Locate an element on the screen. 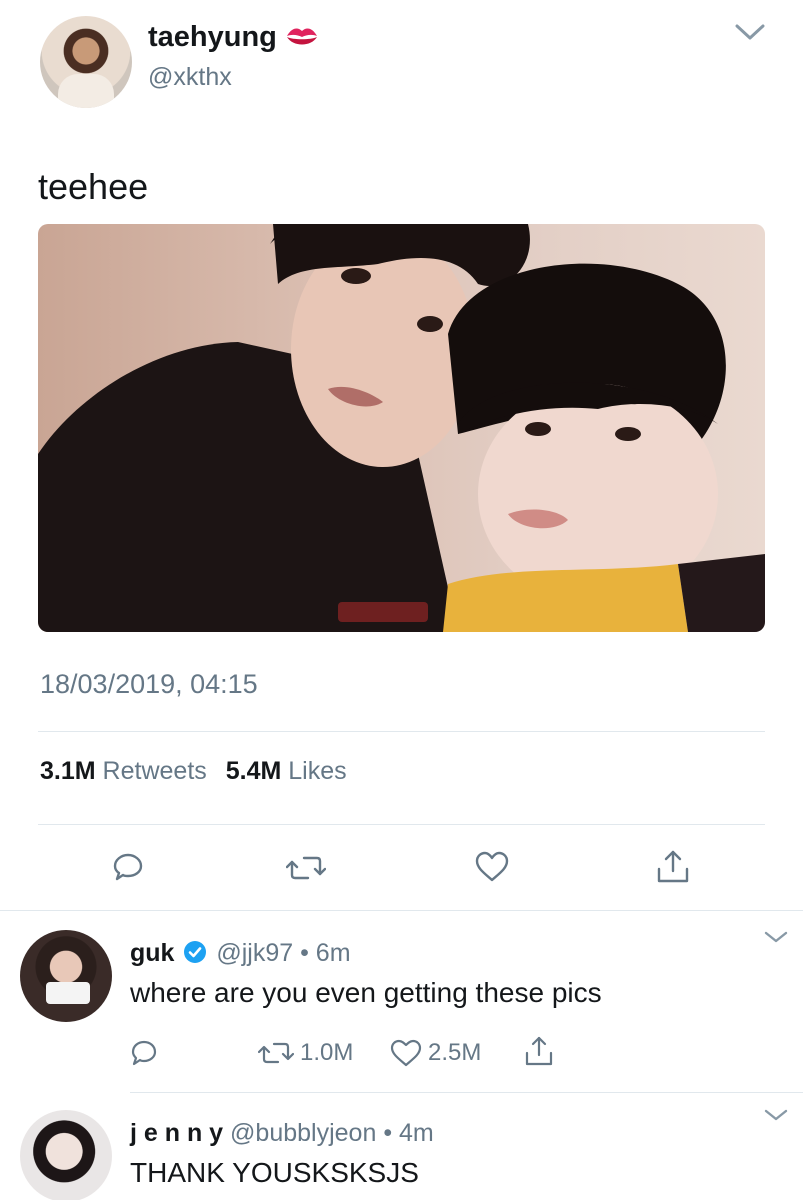 The width and height of the screenshot is (803, 1200). retweet-action: 1.0M is located at coordinates (305, 1053).